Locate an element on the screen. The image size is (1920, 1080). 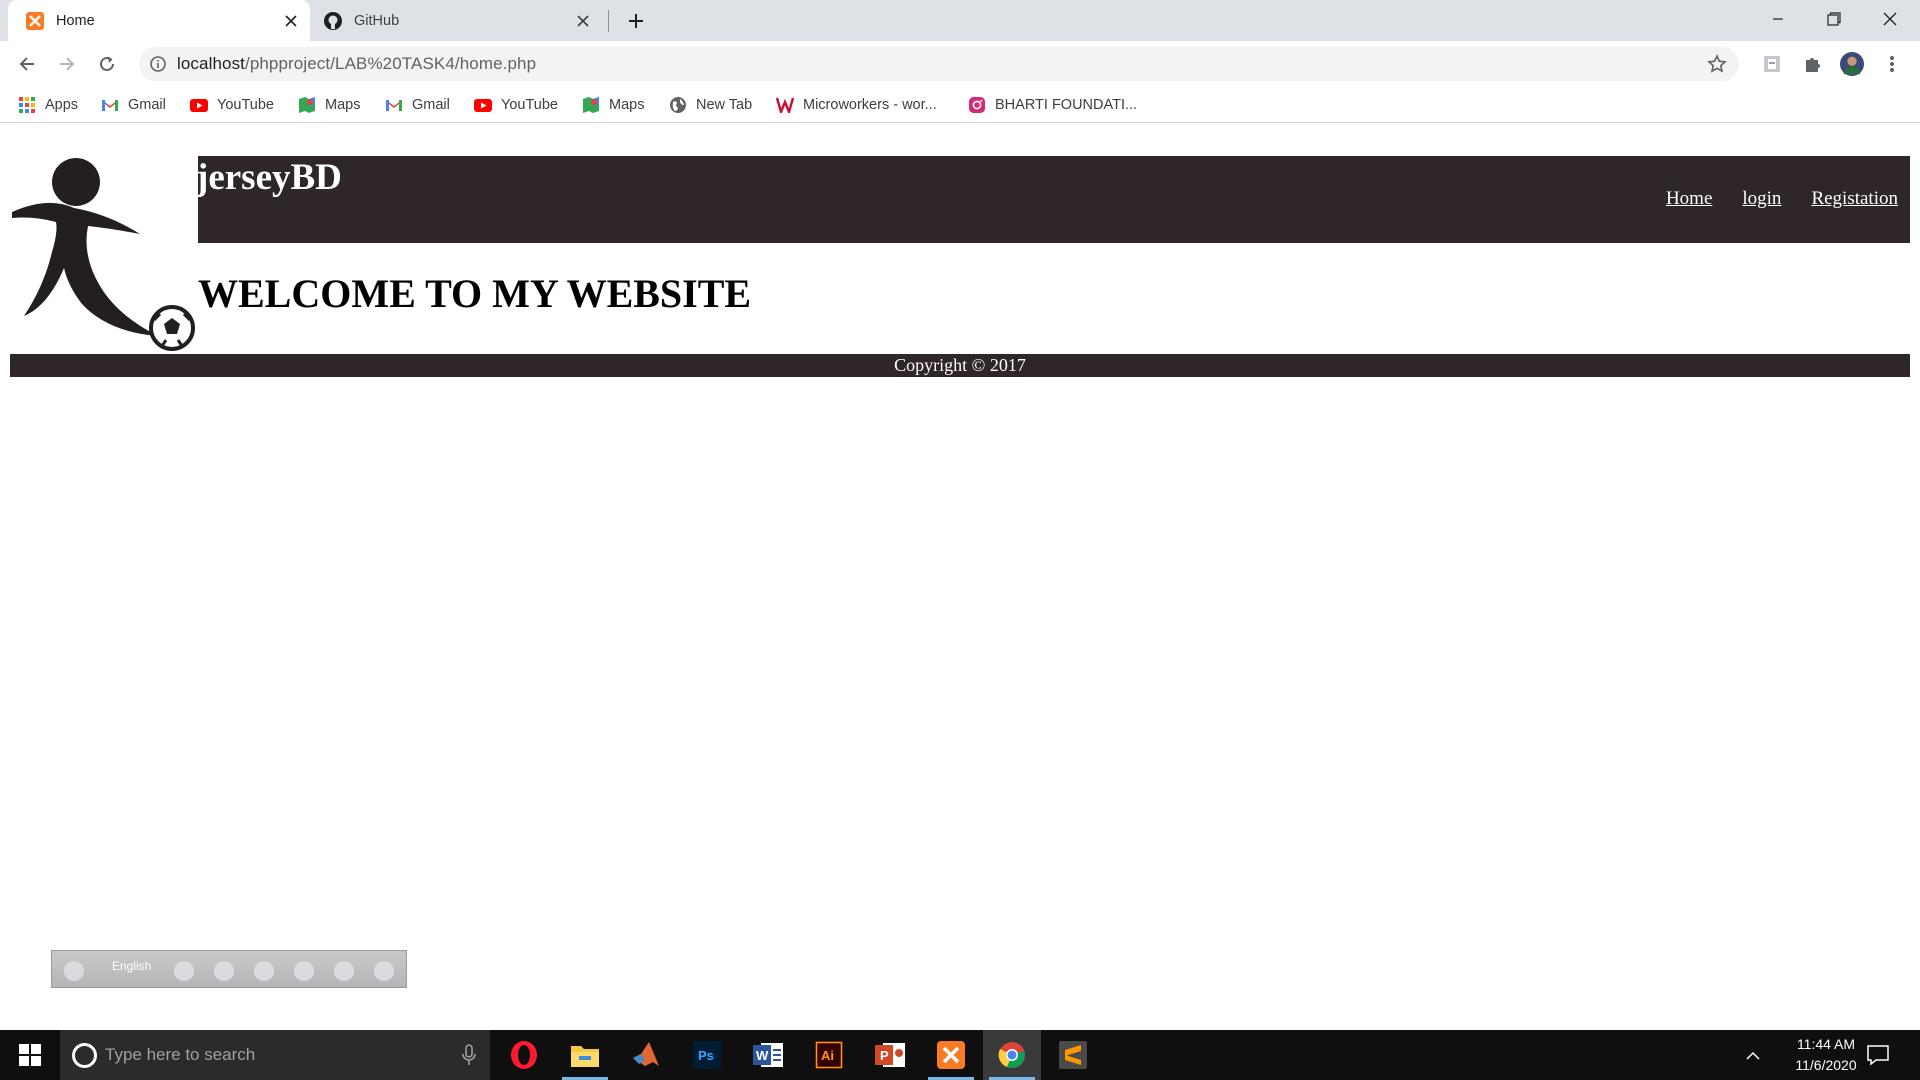
sublime-text-icon is located at coordinates (1073, 1055).